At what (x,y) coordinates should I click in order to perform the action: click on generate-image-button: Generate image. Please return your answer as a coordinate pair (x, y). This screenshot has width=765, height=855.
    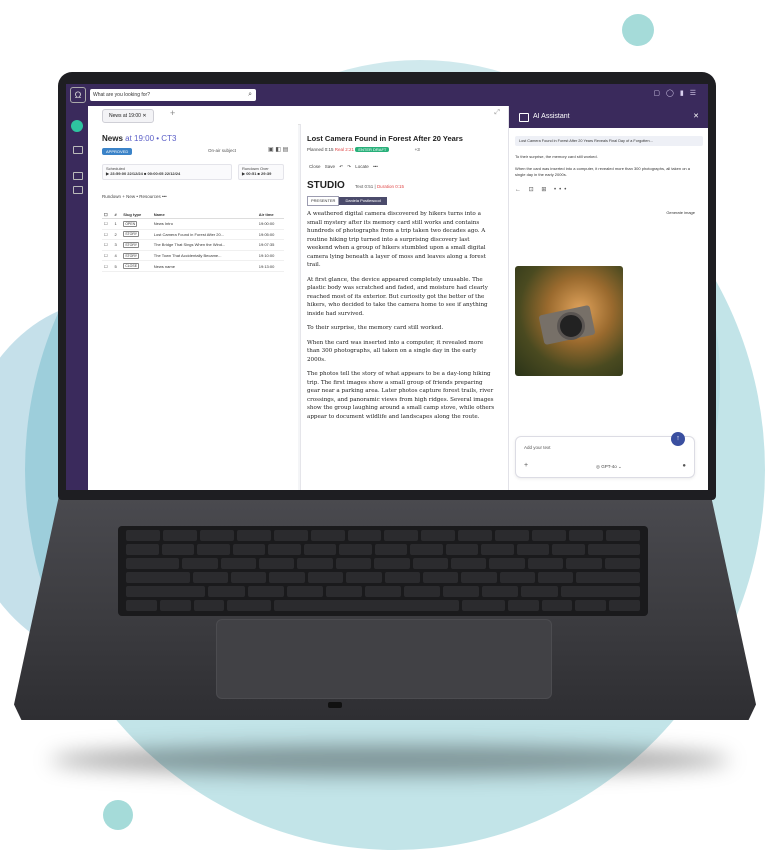
    Looking at the image, I should click on (680, 212).